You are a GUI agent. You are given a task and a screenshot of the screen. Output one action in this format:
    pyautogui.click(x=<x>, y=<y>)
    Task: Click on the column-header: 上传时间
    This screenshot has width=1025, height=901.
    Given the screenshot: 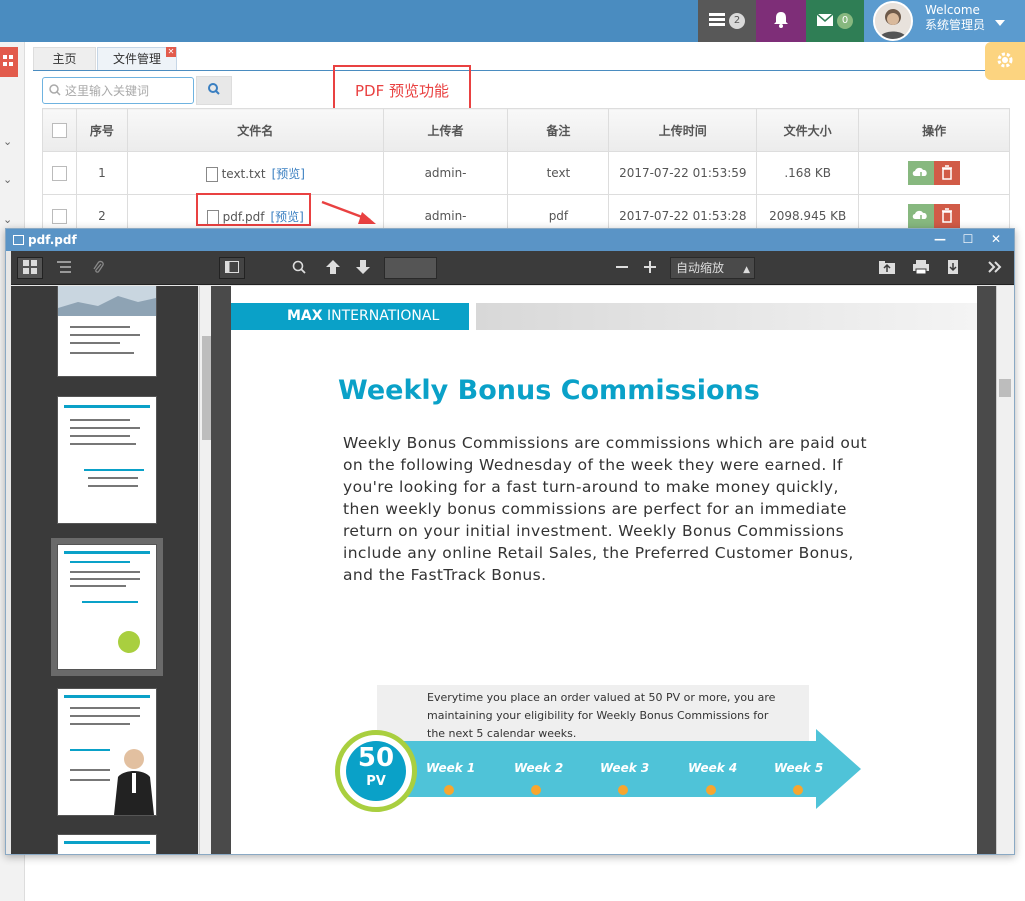 What is the action you would take?
    pyautogui.click(x=683, y=130)
    